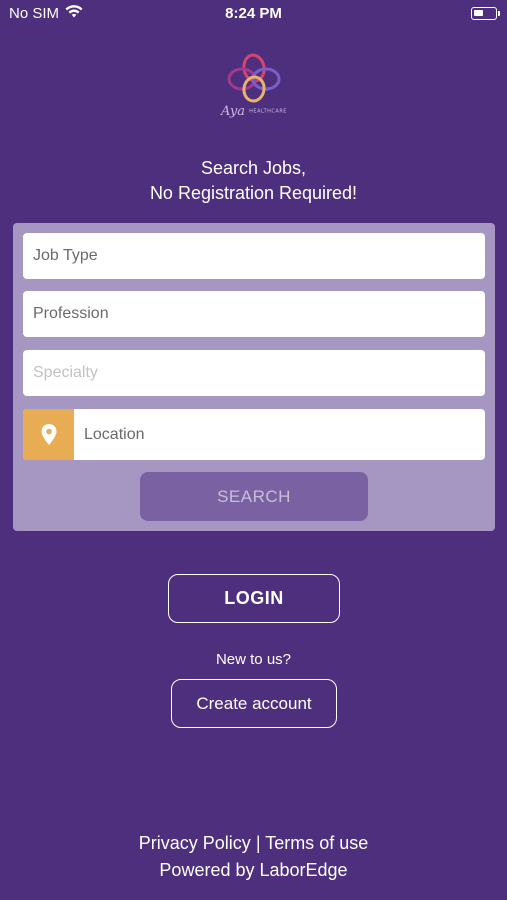  Describe the element at coordinates (253, 870) in the screenshot. I see `powered-by-text: Powered by LaborEdge` at that location.